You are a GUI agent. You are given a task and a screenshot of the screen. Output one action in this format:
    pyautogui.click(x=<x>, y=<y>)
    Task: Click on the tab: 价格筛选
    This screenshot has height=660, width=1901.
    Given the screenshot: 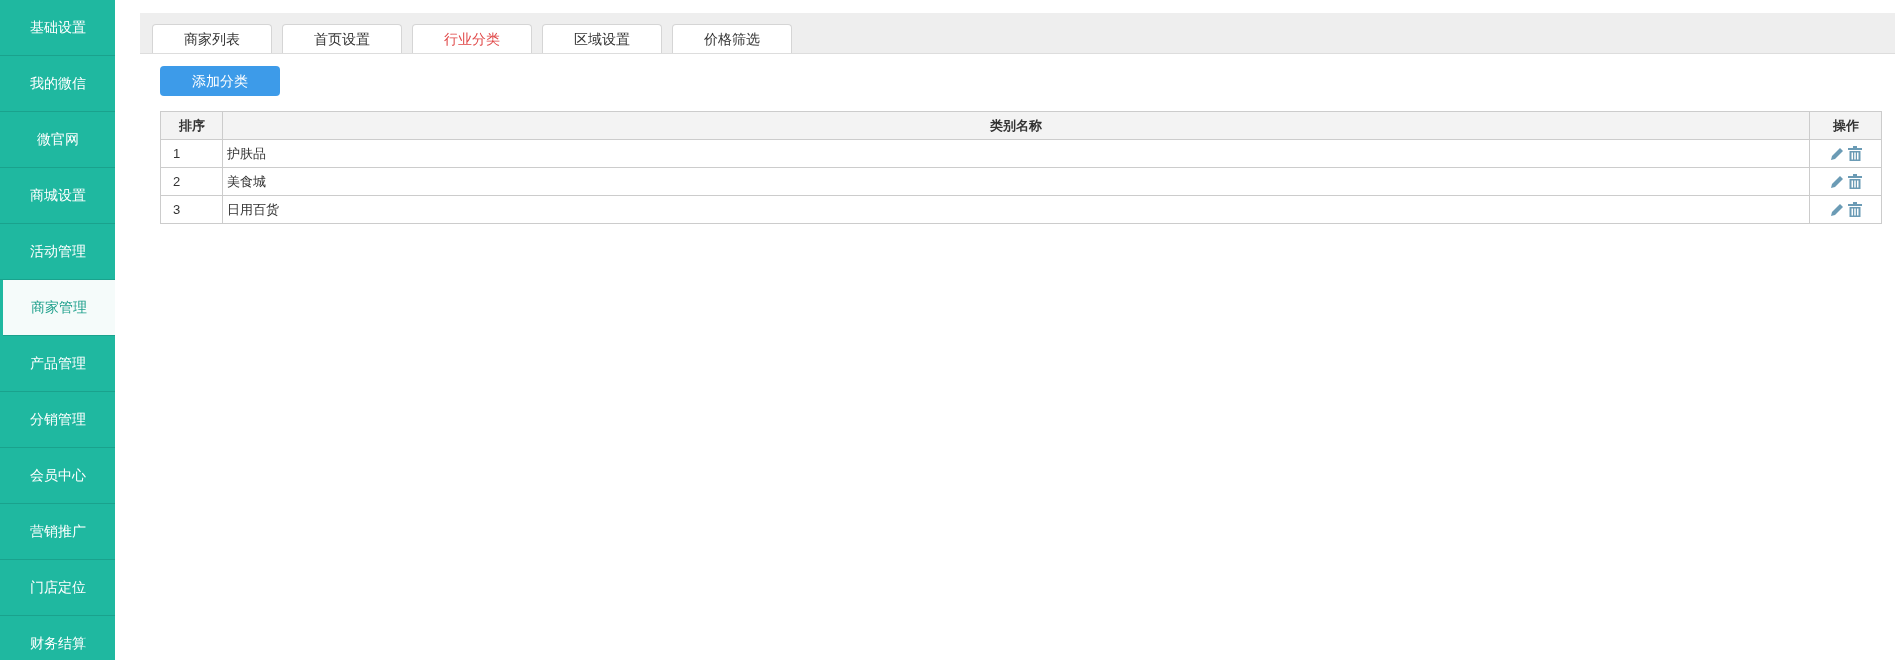 What is the action you would take?
    pyautogui.click(x=732, y=38)
    